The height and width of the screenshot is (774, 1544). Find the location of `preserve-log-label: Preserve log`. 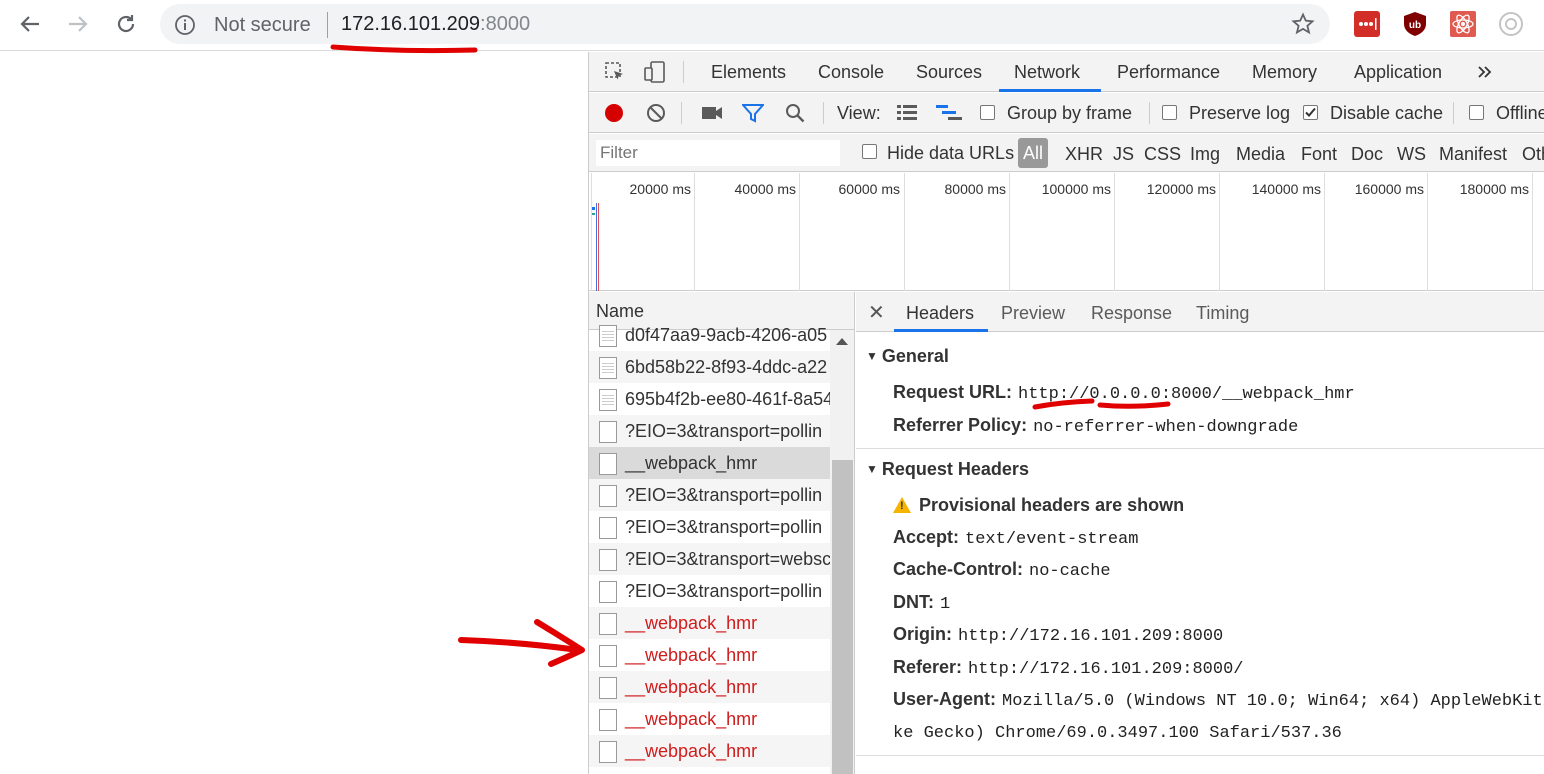

preserve-log-label: Preserve log is located at coordinates (1239, 113).